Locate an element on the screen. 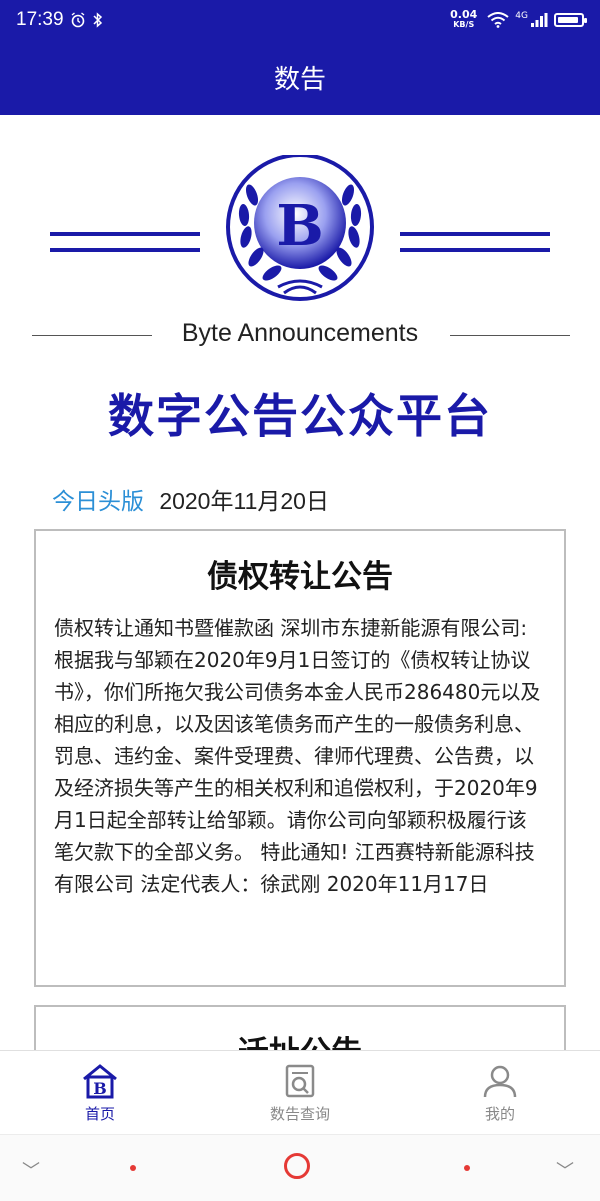 This screenshot has width=600, height=1201. logo-header: B is located at coordinates (300, 225).